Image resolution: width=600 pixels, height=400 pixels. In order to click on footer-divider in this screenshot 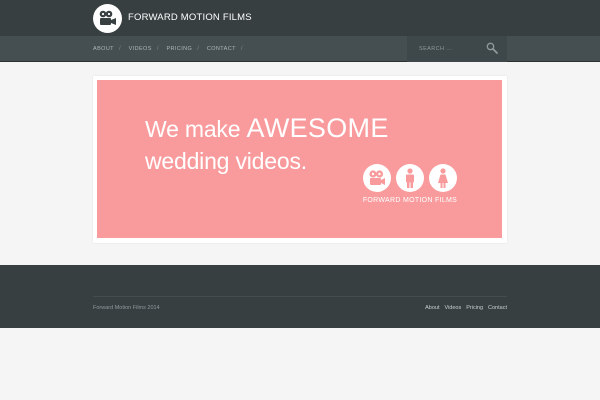, I will do `click(300, 296)`.